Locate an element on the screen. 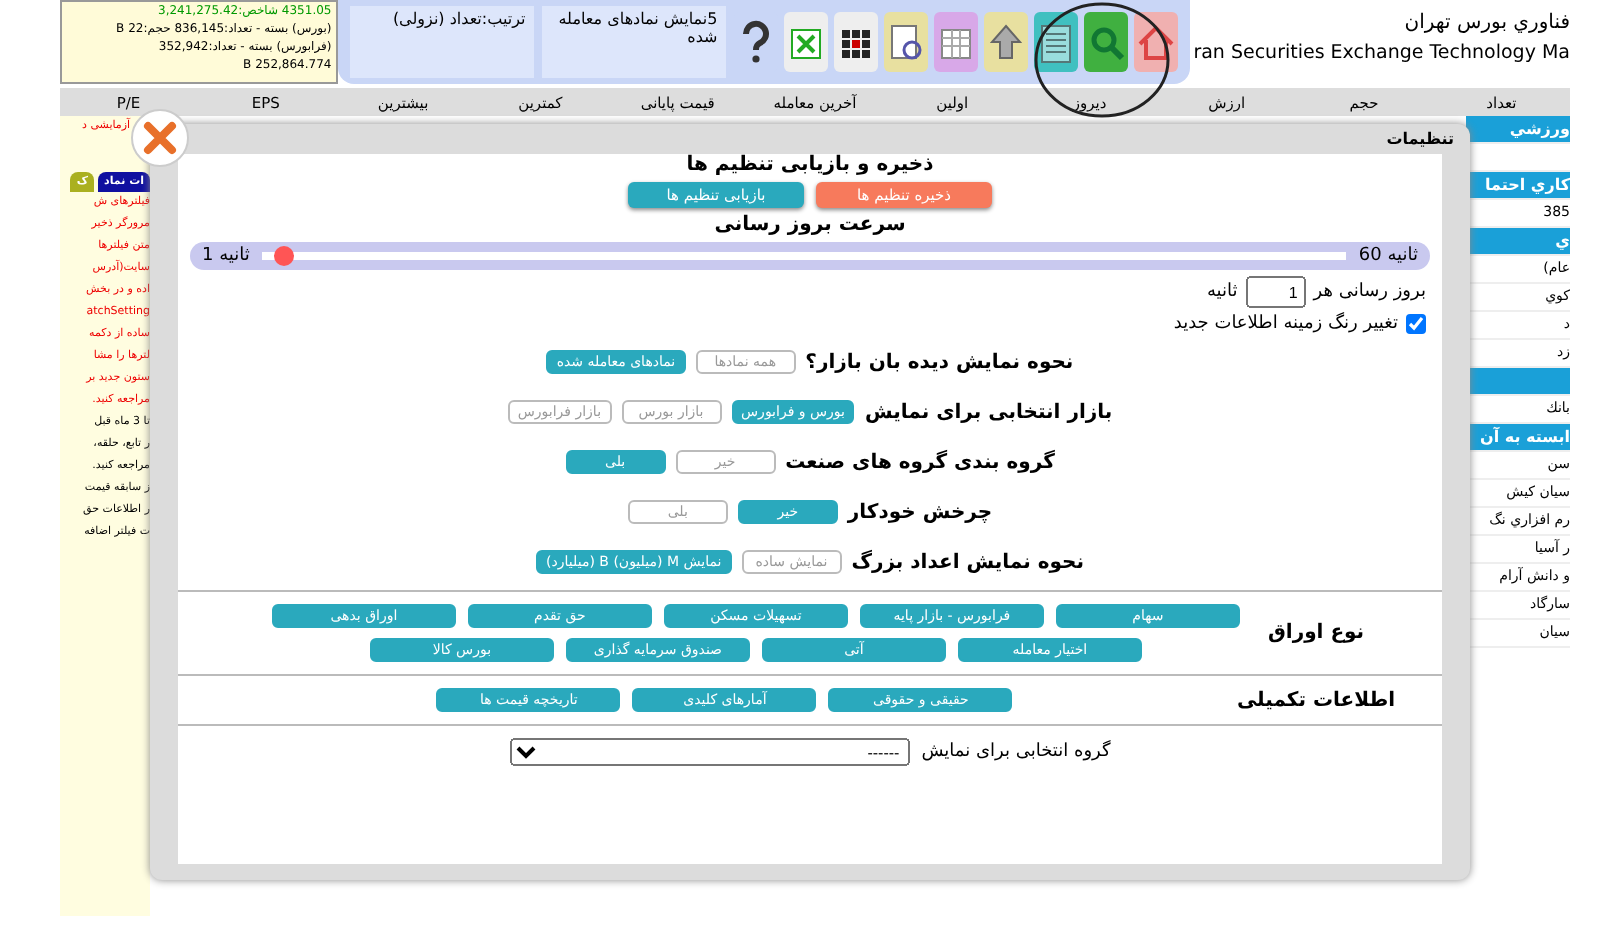 Image resolution: width=1618 pixels, height=928 pixels. section-heading: ابسته به آن is located at coordinates (1518, 438).